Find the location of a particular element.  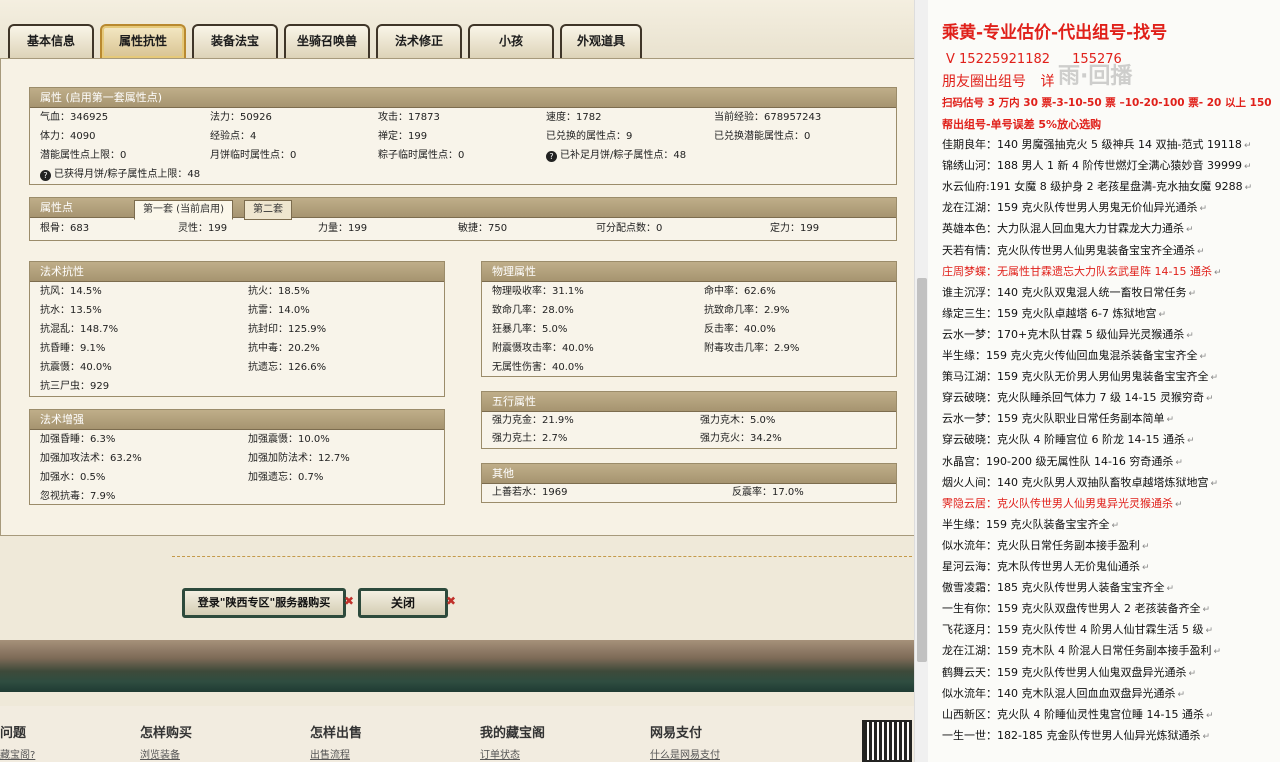

entry-line: 飞花逐月：159 克火队传世 4 阶男人仙甘霖生活 5 级 ↵ is located at coordinates (1077, 630).